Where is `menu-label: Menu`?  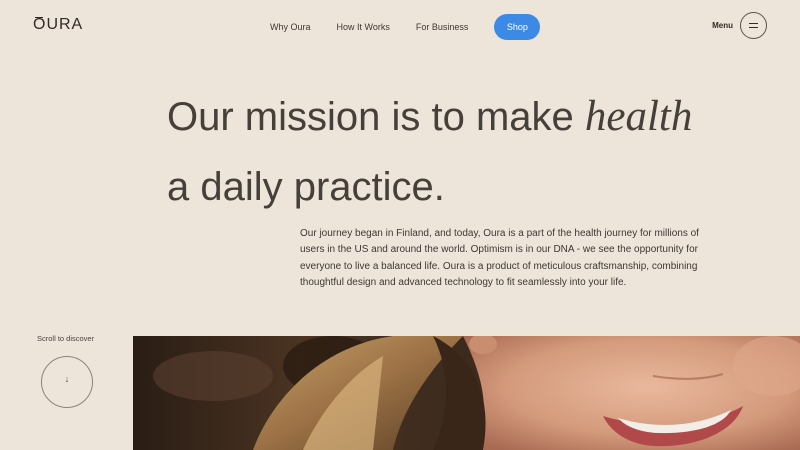
menu-label: Menu is located at coordinates (722, 25).